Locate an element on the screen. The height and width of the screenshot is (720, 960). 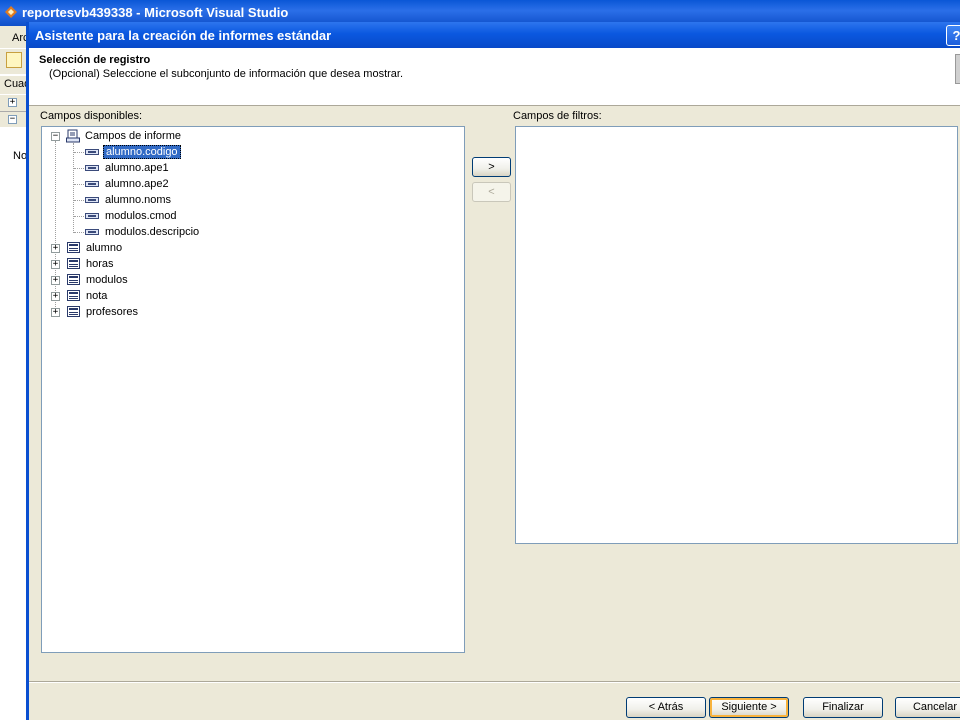
field-label: modulos.descripcio is located at coordinates (152, 232).